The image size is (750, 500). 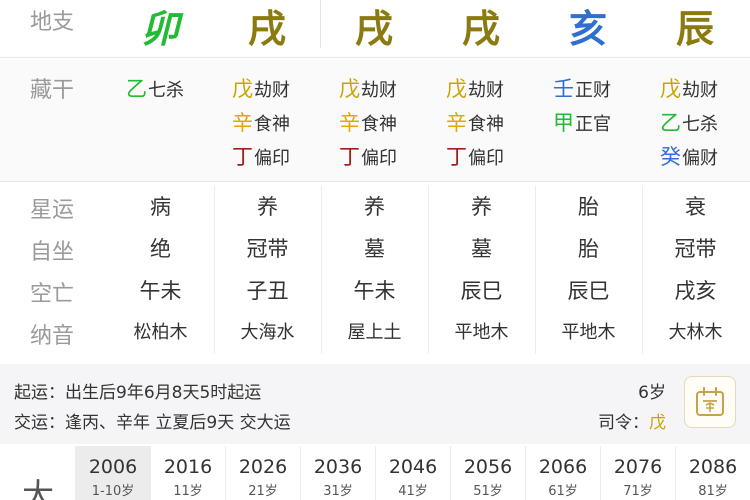 I want to click on dizhi-row: 地支 卯 戌 戌 戌 亥 辰, so click(x=375, y=29).